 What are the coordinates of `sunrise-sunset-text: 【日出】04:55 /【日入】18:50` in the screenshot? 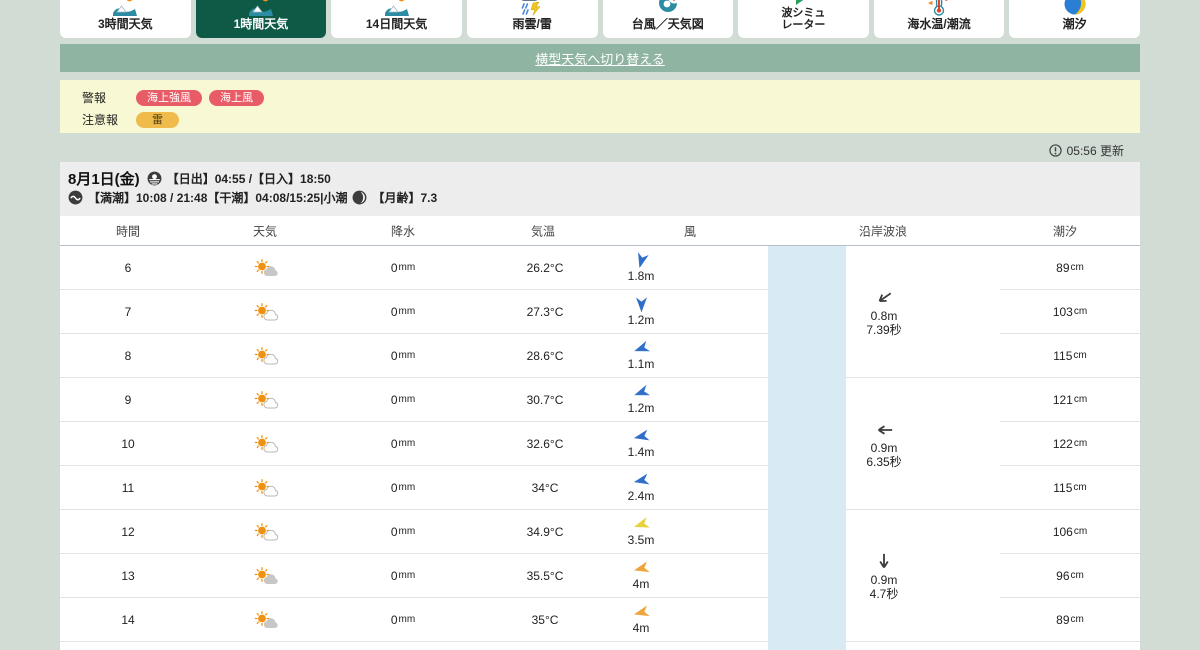 It's located at (248, 179).